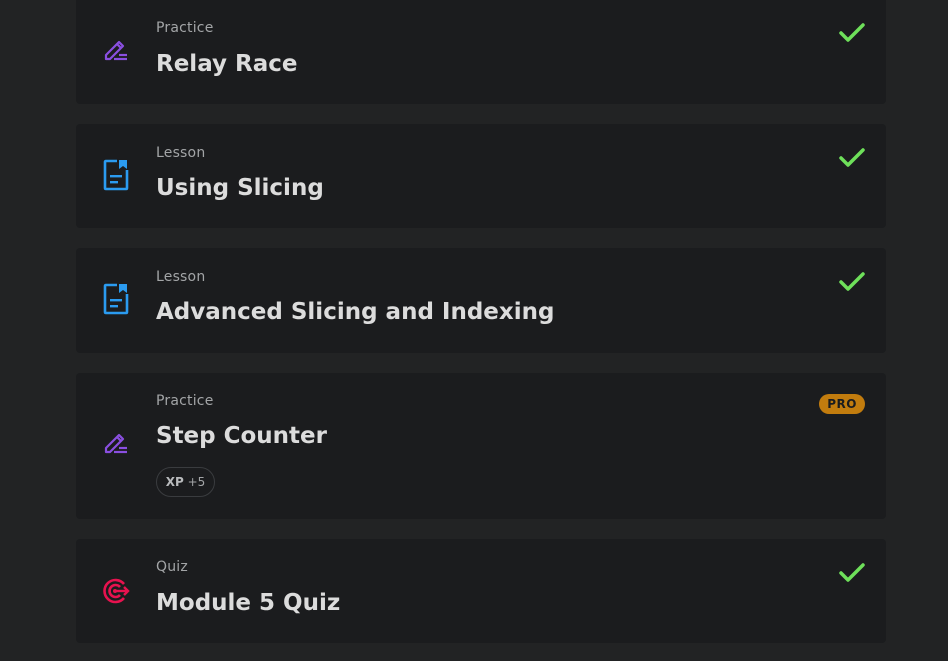  I want to click on item-title: Step Counter, so click(241, 436).